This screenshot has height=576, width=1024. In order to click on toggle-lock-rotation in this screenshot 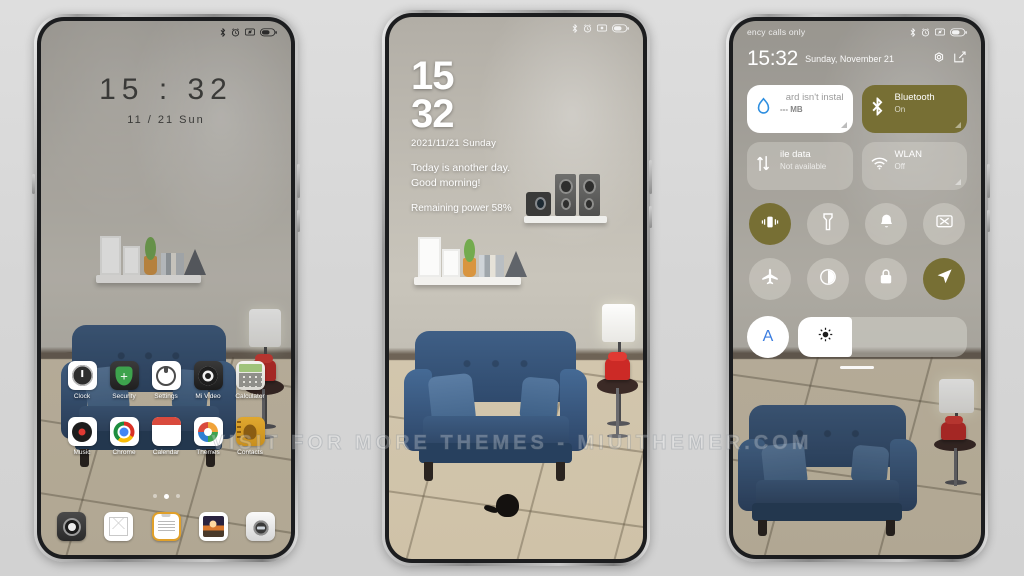, I will do `click(886, 279)`.